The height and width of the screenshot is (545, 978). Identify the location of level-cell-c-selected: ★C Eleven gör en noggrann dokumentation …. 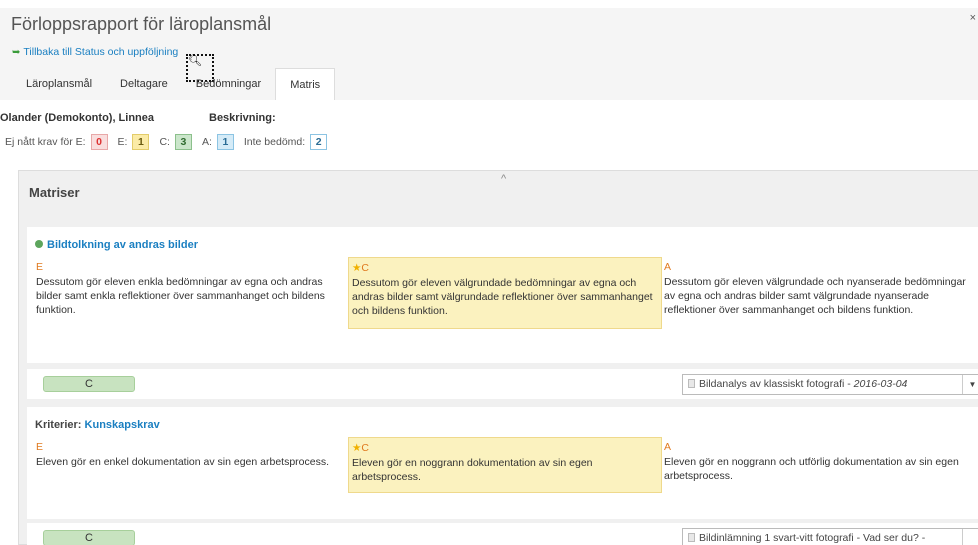
(505, 465).